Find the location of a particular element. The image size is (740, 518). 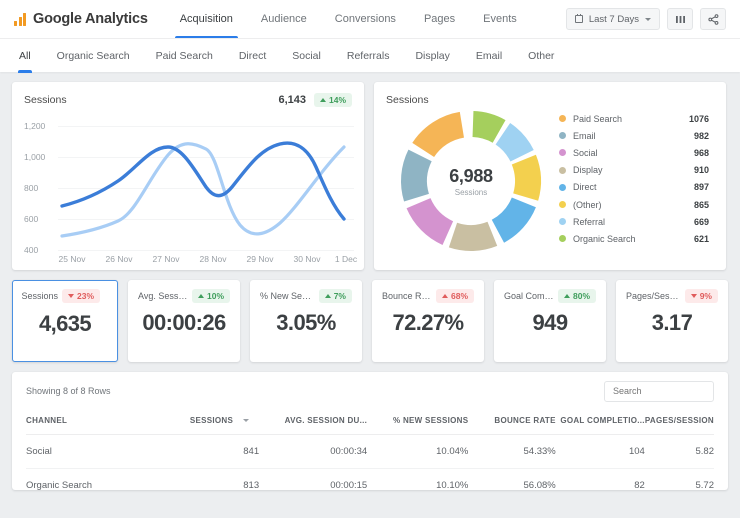

filter-tab-email: Email is located at coordinates (489, 56).